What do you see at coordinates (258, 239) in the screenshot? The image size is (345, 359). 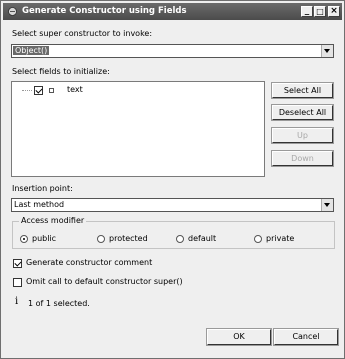 I see `radio-private` at bounding box center [258, 239].